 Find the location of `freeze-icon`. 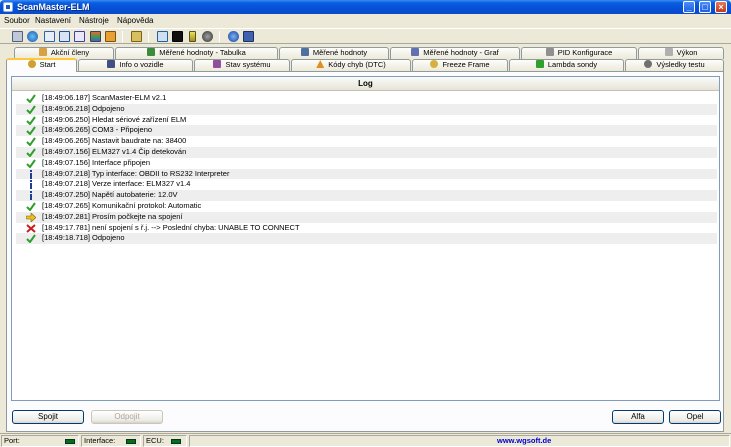

freeze-icon is located at coordinates (434, 64).